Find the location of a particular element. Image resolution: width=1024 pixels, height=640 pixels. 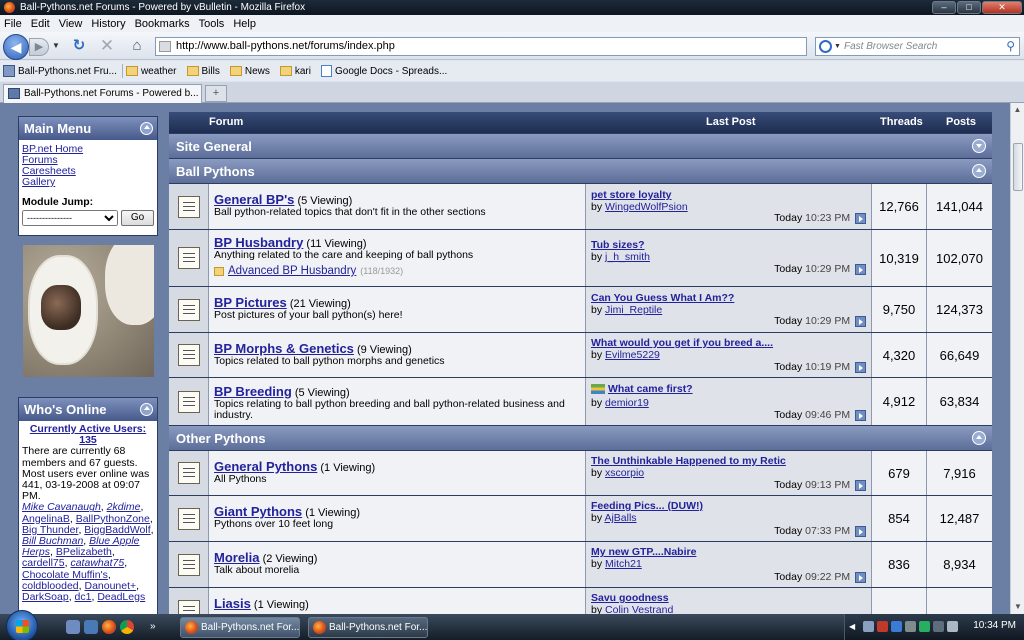

bookmark-item: weather is located at coordinates (149, 71).